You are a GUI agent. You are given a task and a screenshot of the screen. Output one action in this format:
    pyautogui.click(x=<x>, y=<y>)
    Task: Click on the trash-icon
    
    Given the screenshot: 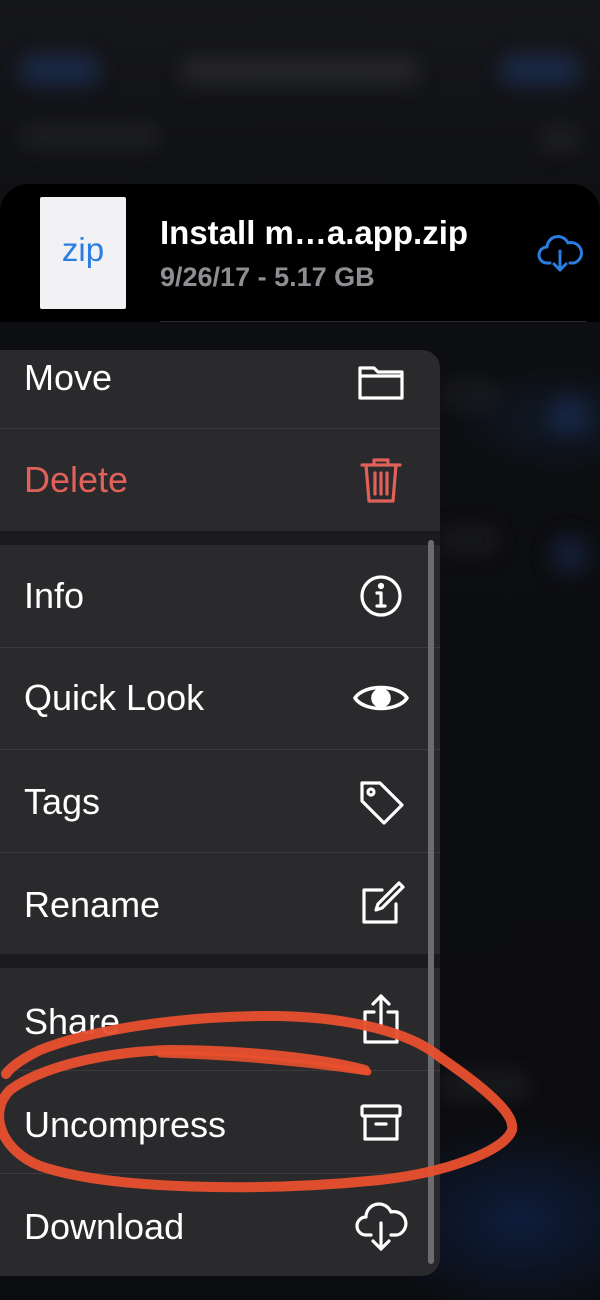 What is the action you would take?
    pyautogui.click(x=381, y=480)
    